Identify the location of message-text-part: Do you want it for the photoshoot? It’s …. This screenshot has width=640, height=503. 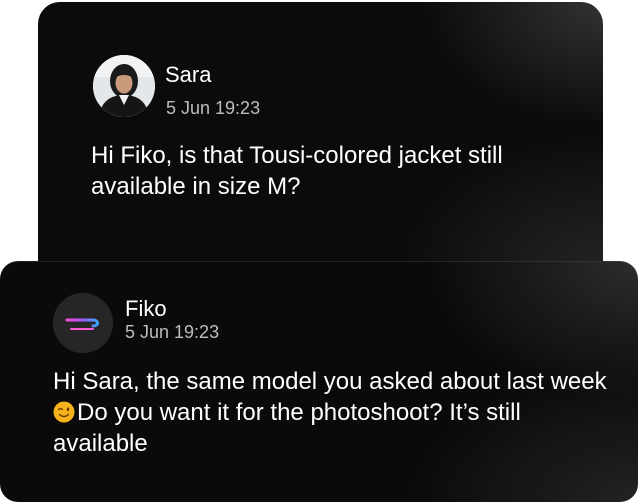
(287, 428).